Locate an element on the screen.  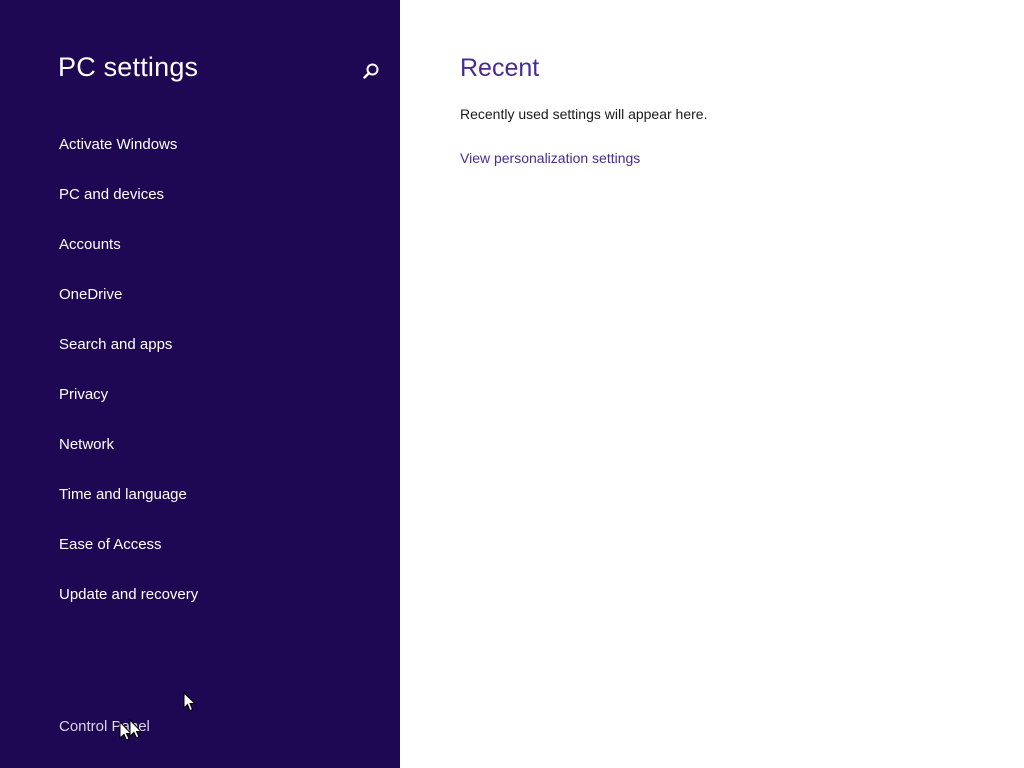
section-title: Recent is located at coordinates (500, 68).